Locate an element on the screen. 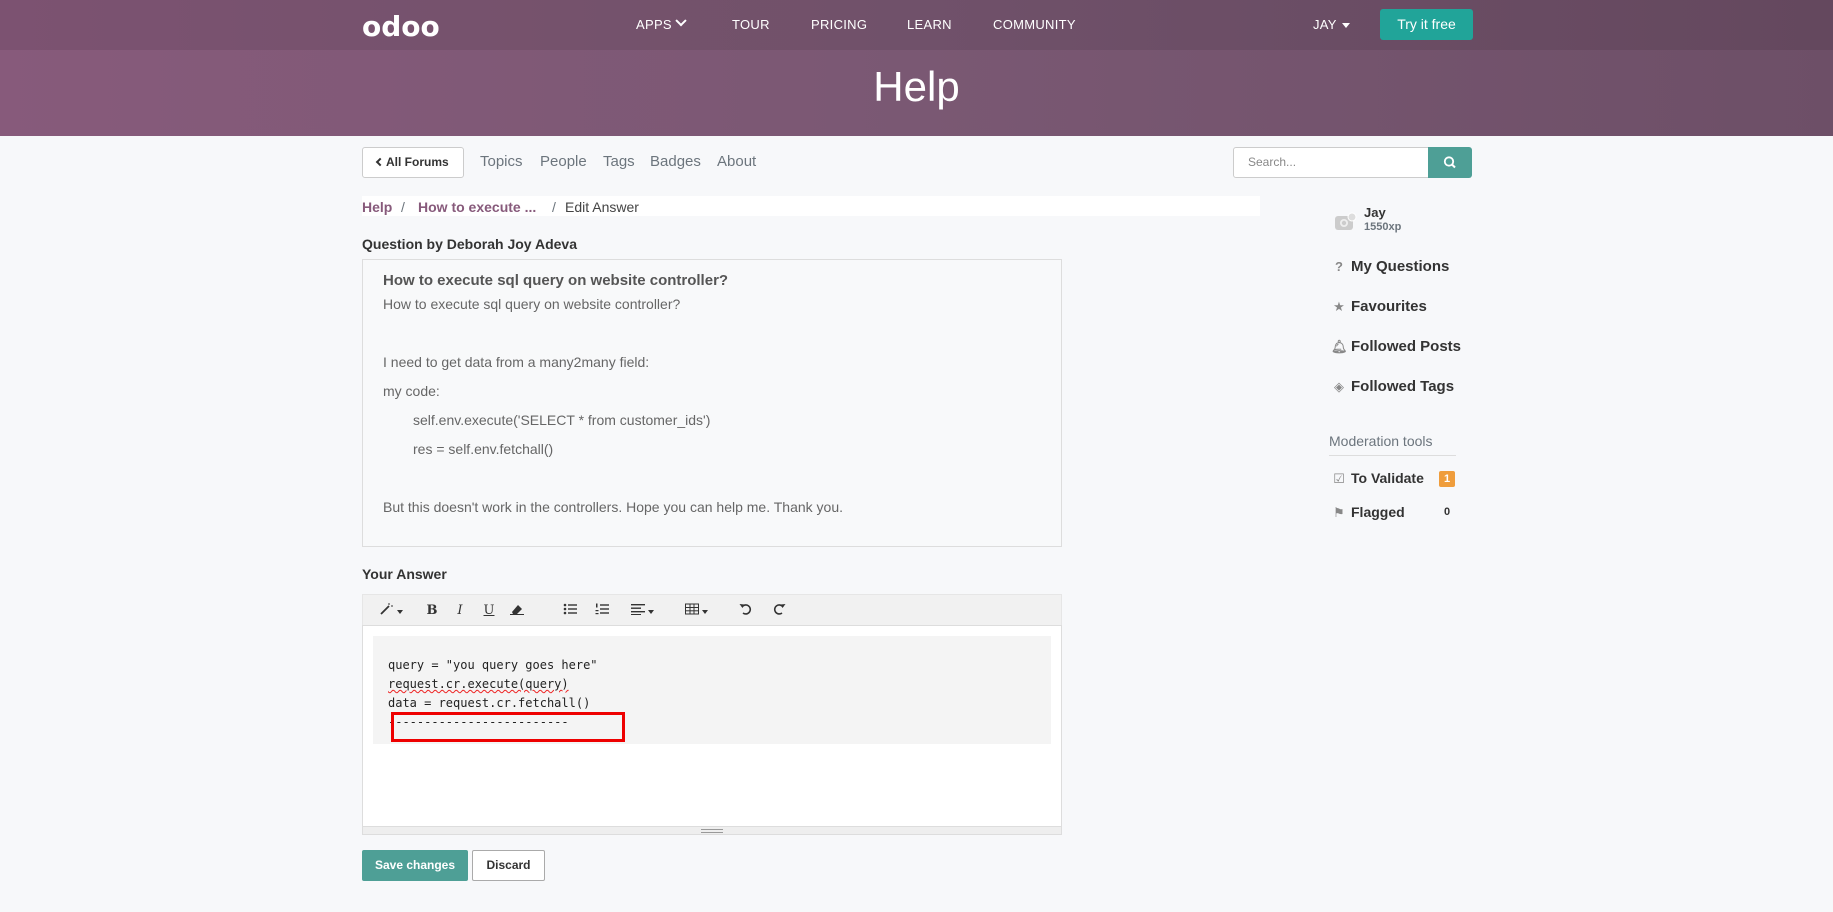 This screenshot has height=912, width=1833. nav-pricing: PRICING is located at coordinates (839, 24).